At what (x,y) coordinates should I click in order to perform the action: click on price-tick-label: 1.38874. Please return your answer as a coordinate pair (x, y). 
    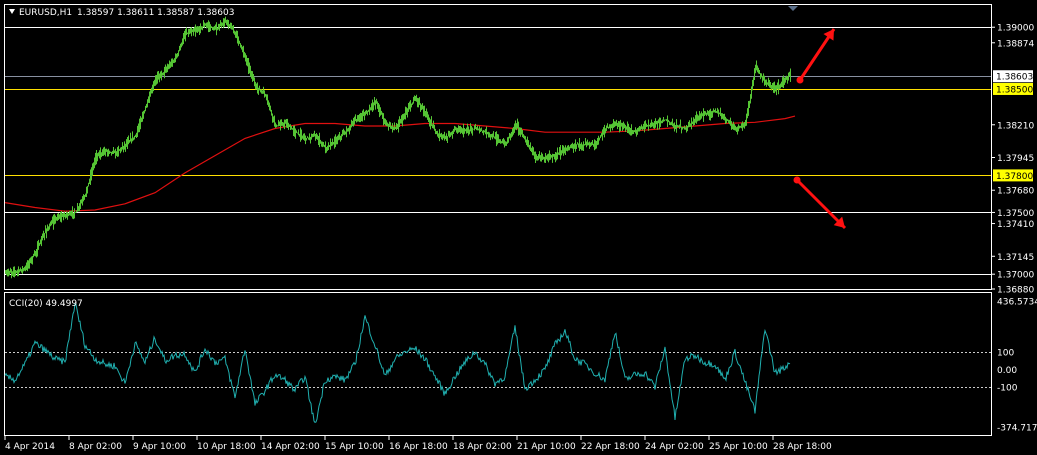
    Looking at the image, I should click on (1015, 44).